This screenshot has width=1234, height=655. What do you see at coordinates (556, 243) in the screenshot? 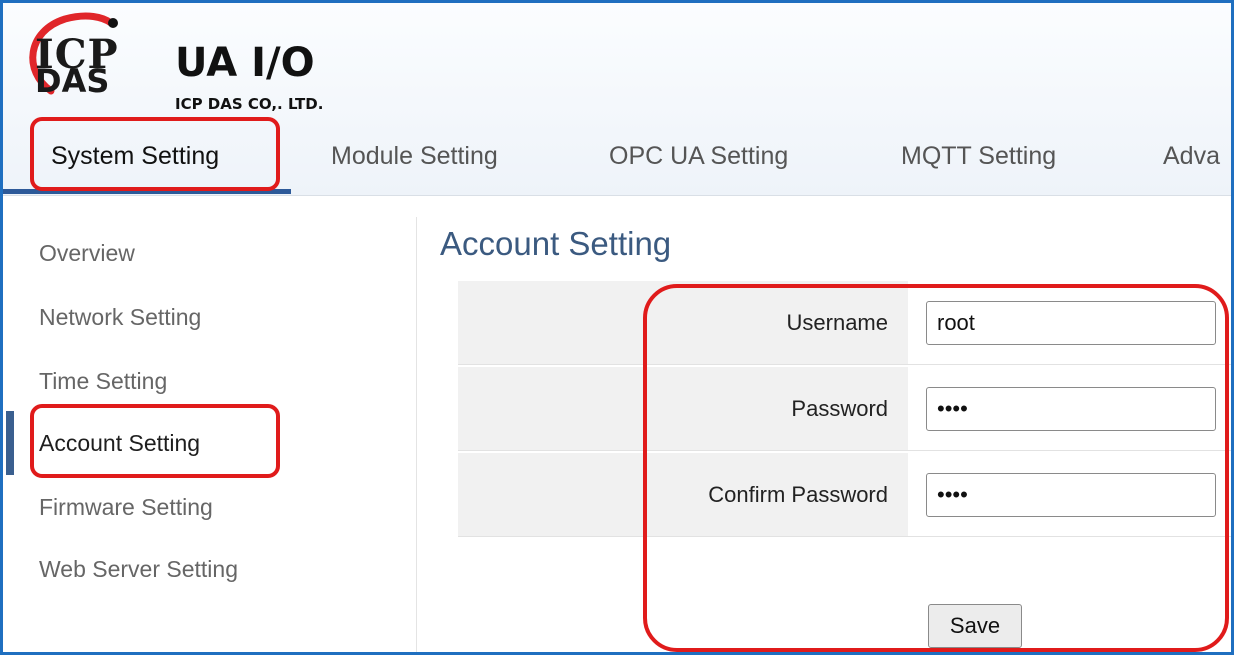
I see `page-title: Account Setting` at bounding box center [556, 243].